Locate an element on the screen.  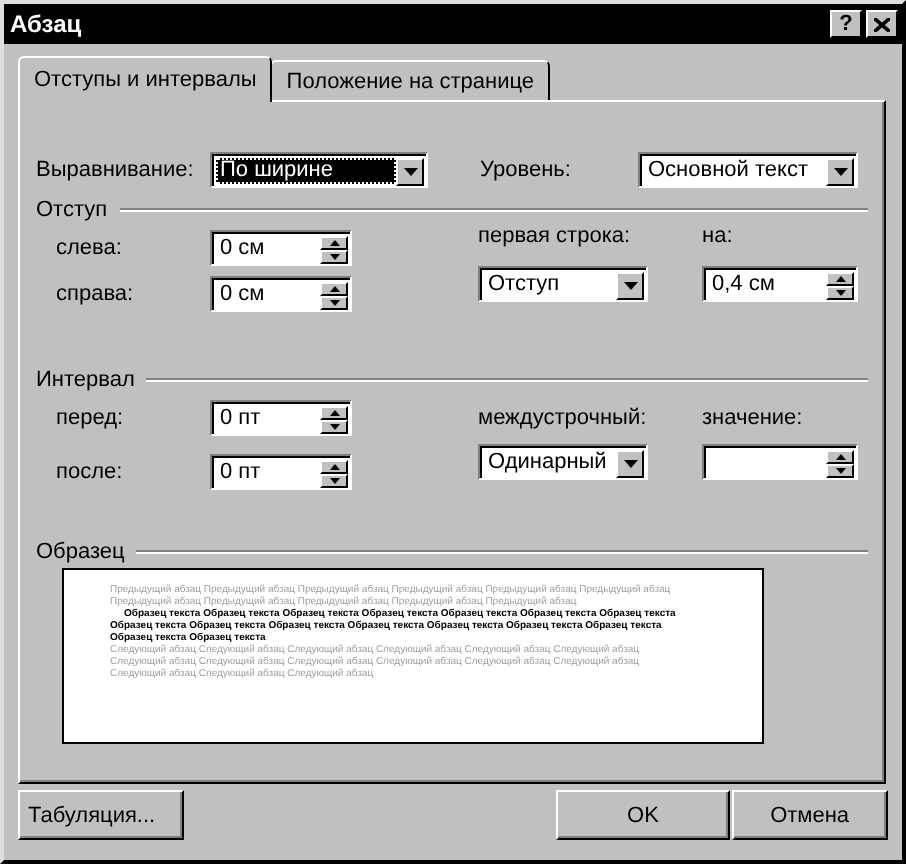
dropdown-field: Одинарный is located at coordinates (563, 462).